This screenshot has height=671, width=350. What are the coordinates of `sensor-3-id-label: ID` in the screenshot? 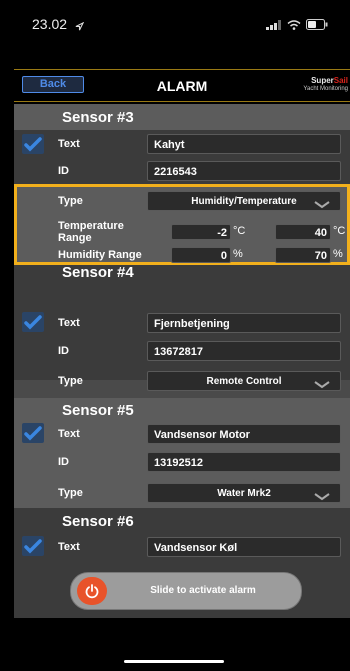 It's located at (63, 171).